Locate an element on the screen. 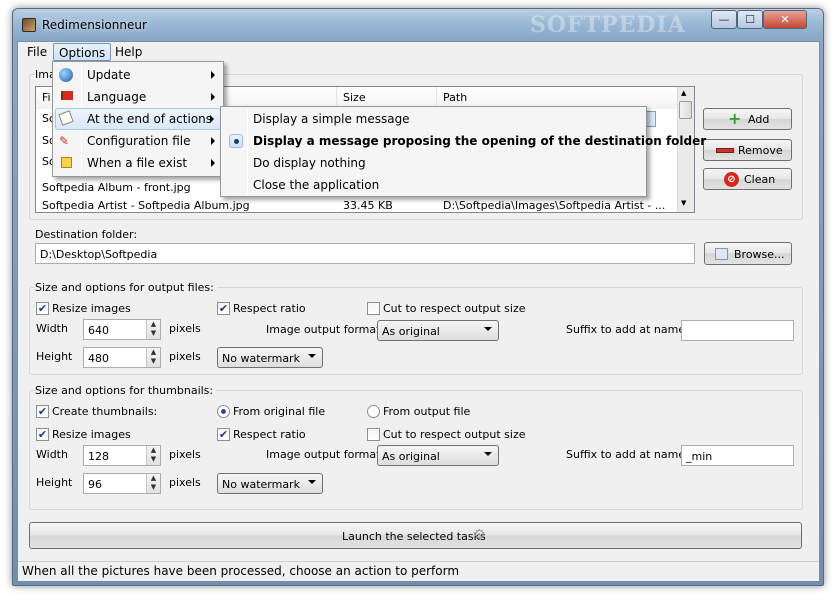 Image resolution: width=840 pixels, height=607 pixels. thumb-height-value: 96 is located at coordinates (95, 484).